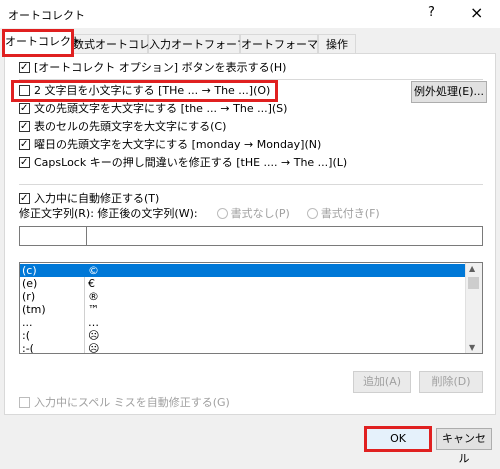 This screenshot has width=500, height=469. I want to click on tab-autocorrect: オートコレクト, so click(42, 43).